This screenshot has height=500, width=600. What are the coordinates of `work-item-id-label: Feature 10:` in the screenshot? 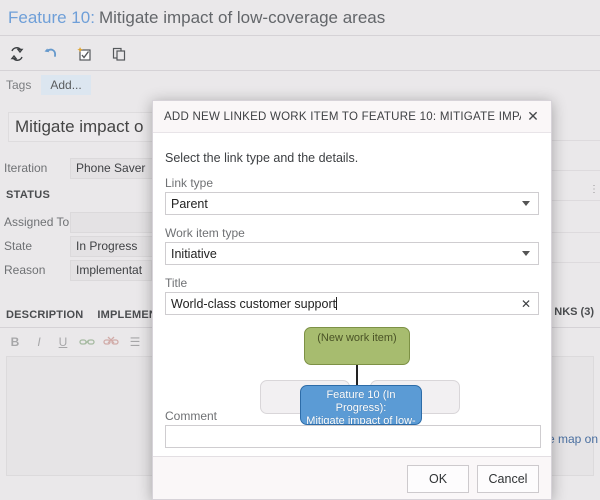 It's located at (51, 17).